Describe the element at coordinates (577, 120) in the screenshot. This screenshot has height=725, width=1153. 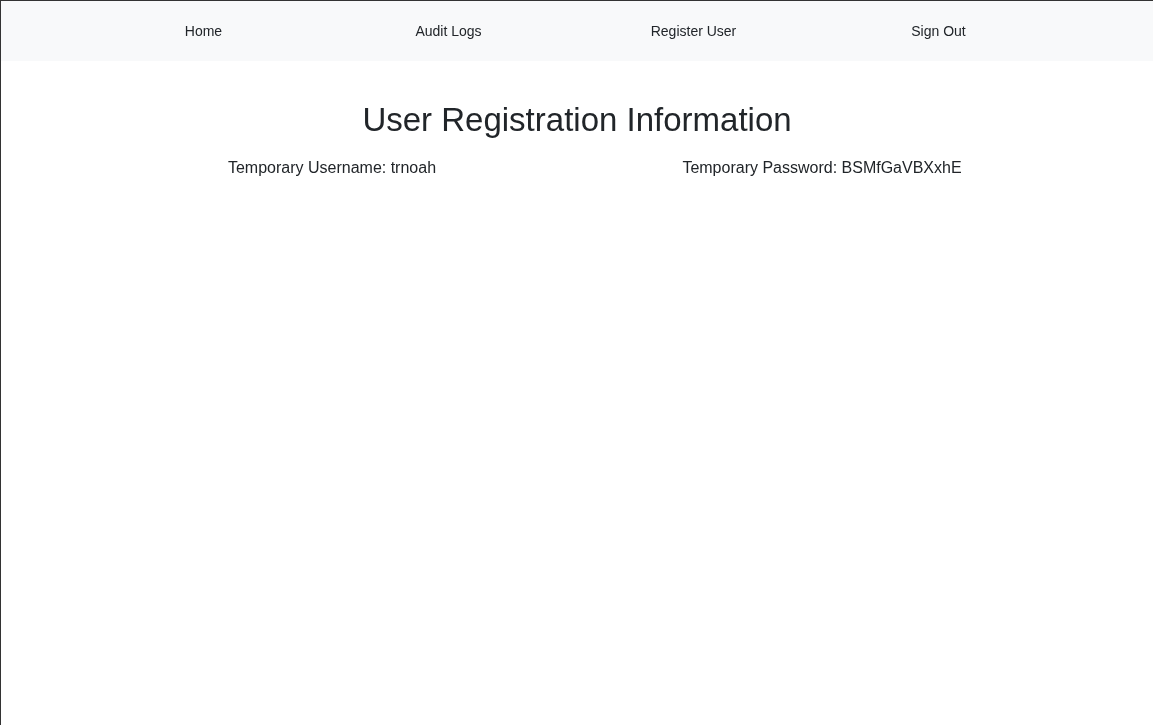
I see `page-title: User Registration Information` at that location.